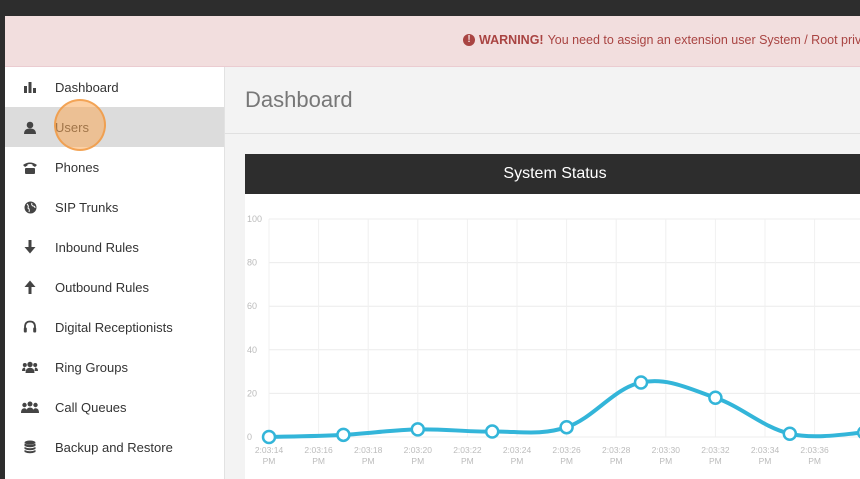  I want to click on sidebar-item-label: Phones, so click(77, 167).